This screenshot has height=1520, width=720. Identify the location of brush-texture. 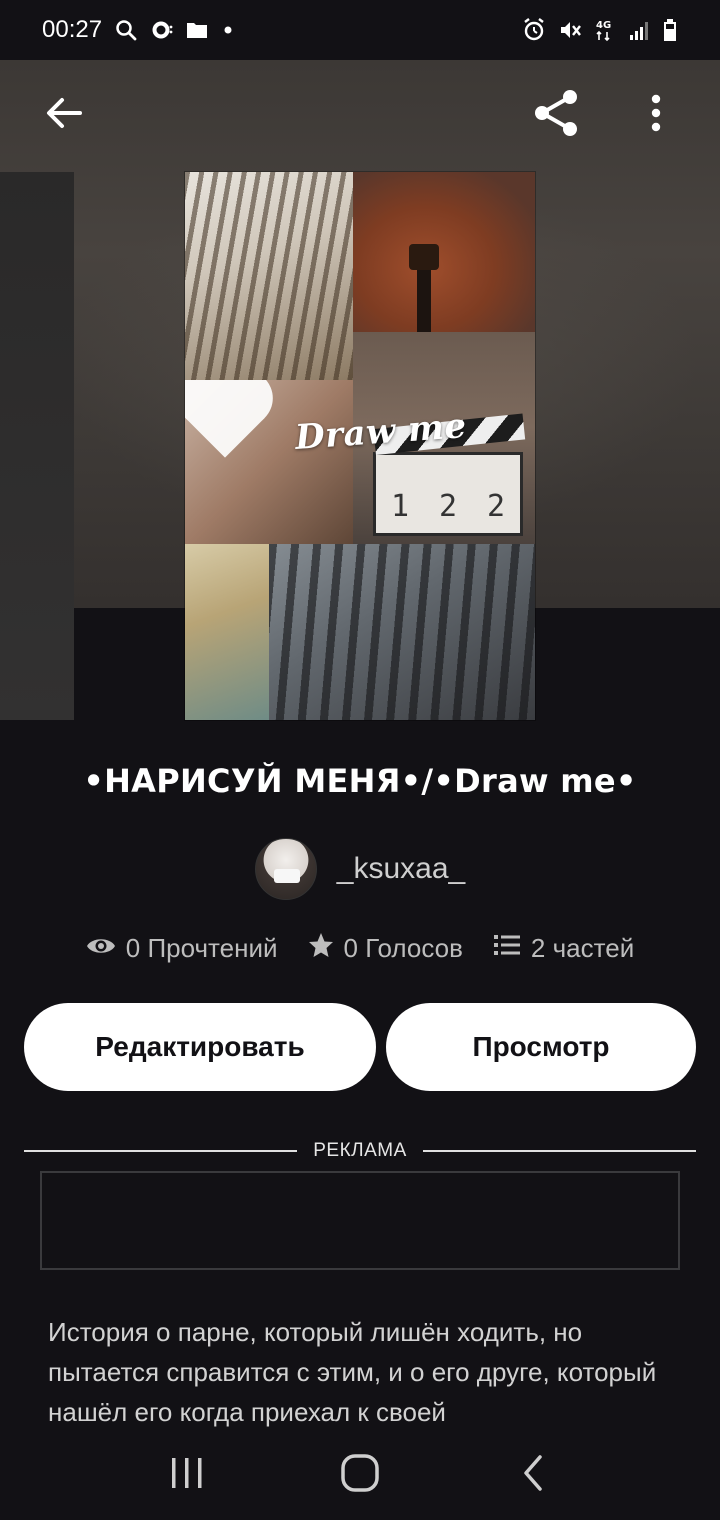
(269, 276).